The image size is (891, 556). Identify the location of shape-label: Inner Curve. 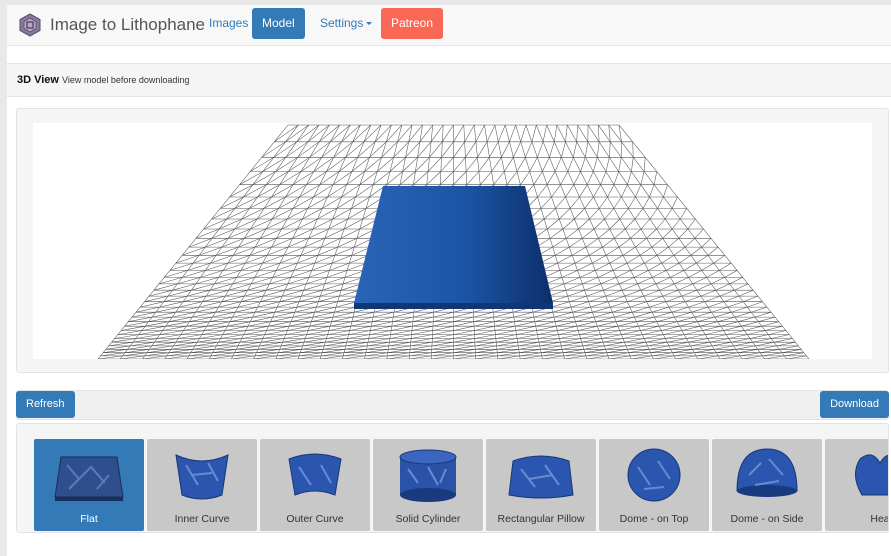
(202, 519).